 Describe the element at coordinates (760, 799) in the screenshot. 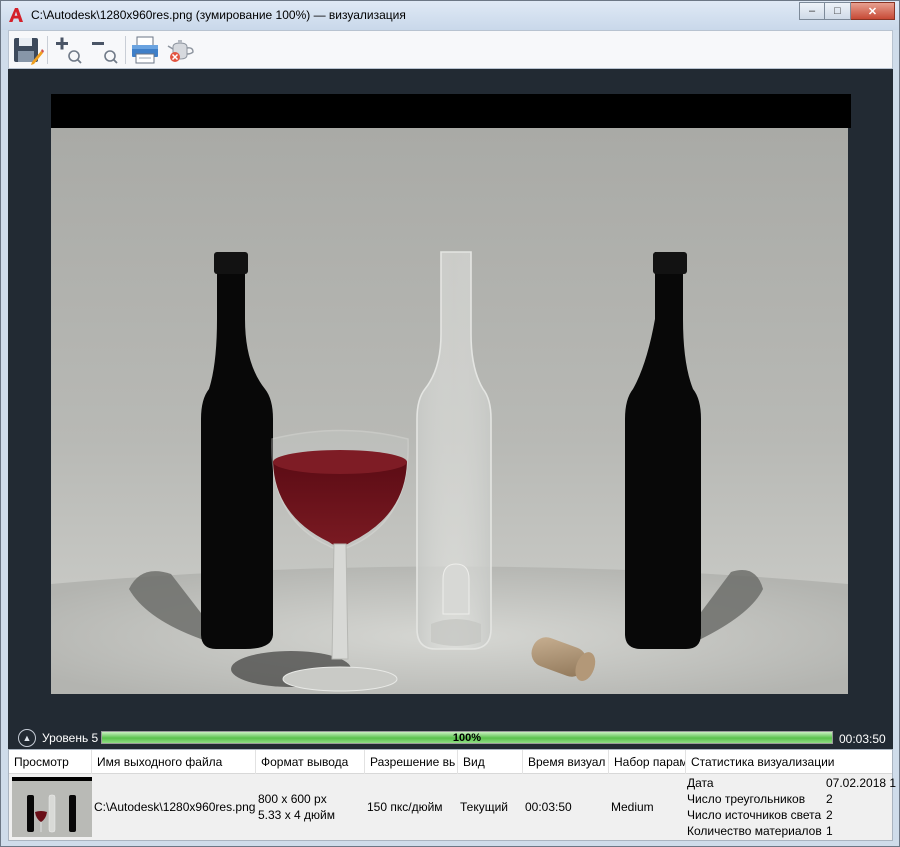

I see `stat-triangles: Число треугольников 2` at that location.